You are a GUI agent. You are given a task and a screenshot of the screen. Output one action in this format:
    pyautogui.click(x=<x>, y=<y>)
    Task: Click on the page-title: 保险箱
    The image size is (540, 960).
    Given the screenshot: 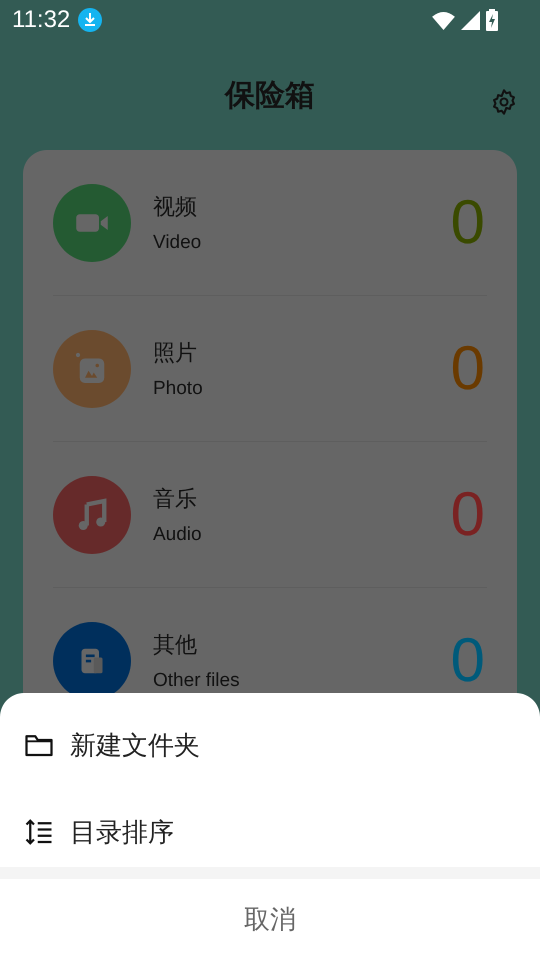 What is the action you would take?
    pyautogui.click(x=270, y=95)
    